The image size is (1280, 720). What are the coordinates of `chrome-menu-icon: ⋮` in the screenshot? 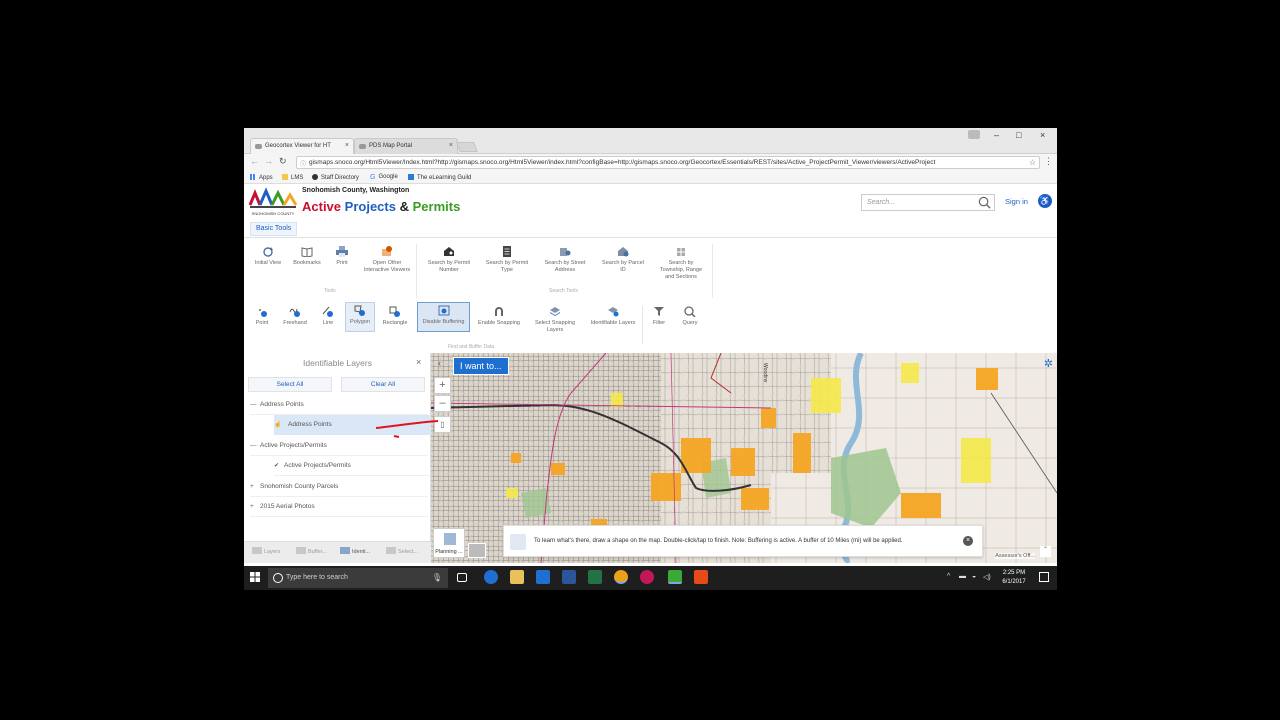 It's located at (1048, 161).